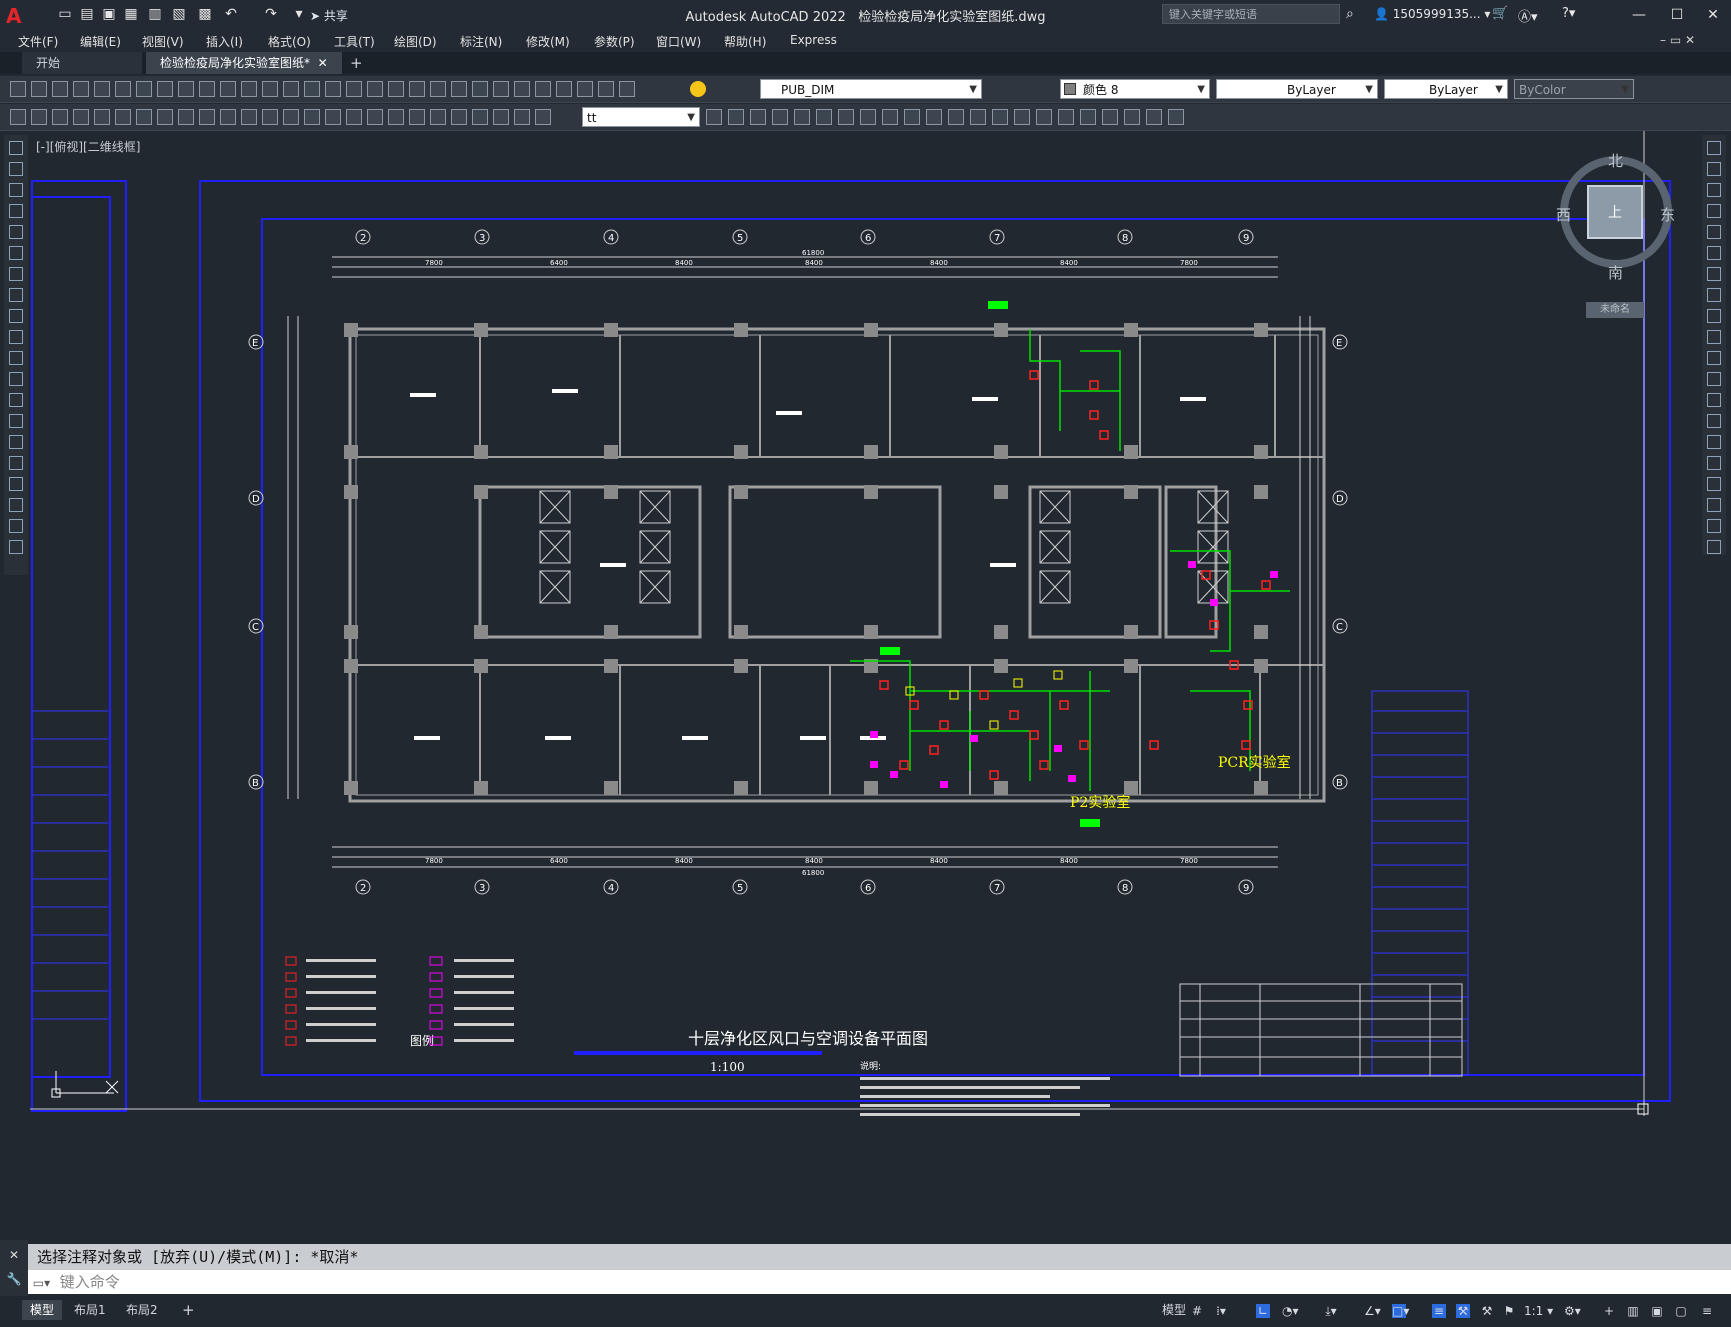  I want to click on doc-window-controls: – ▭ ✕, so click(1677, 40).